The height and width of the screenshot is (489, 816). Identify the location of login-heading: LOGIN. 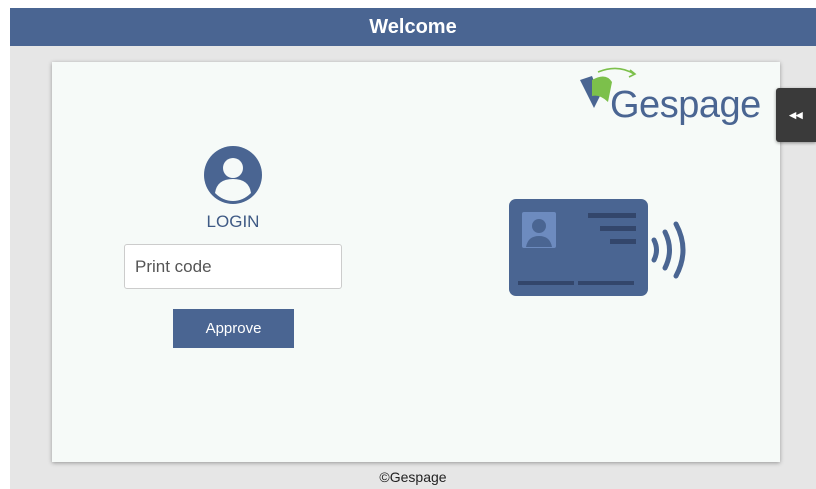
(233, 221).